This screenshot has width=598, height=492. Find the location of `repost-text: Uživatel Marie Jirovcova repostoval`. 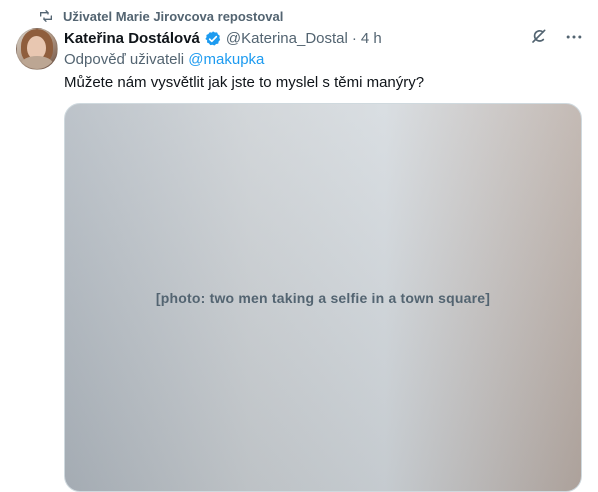

repost-text: Uživatel Marie Jirovcova repostoval is located at coordinates (173, 16).